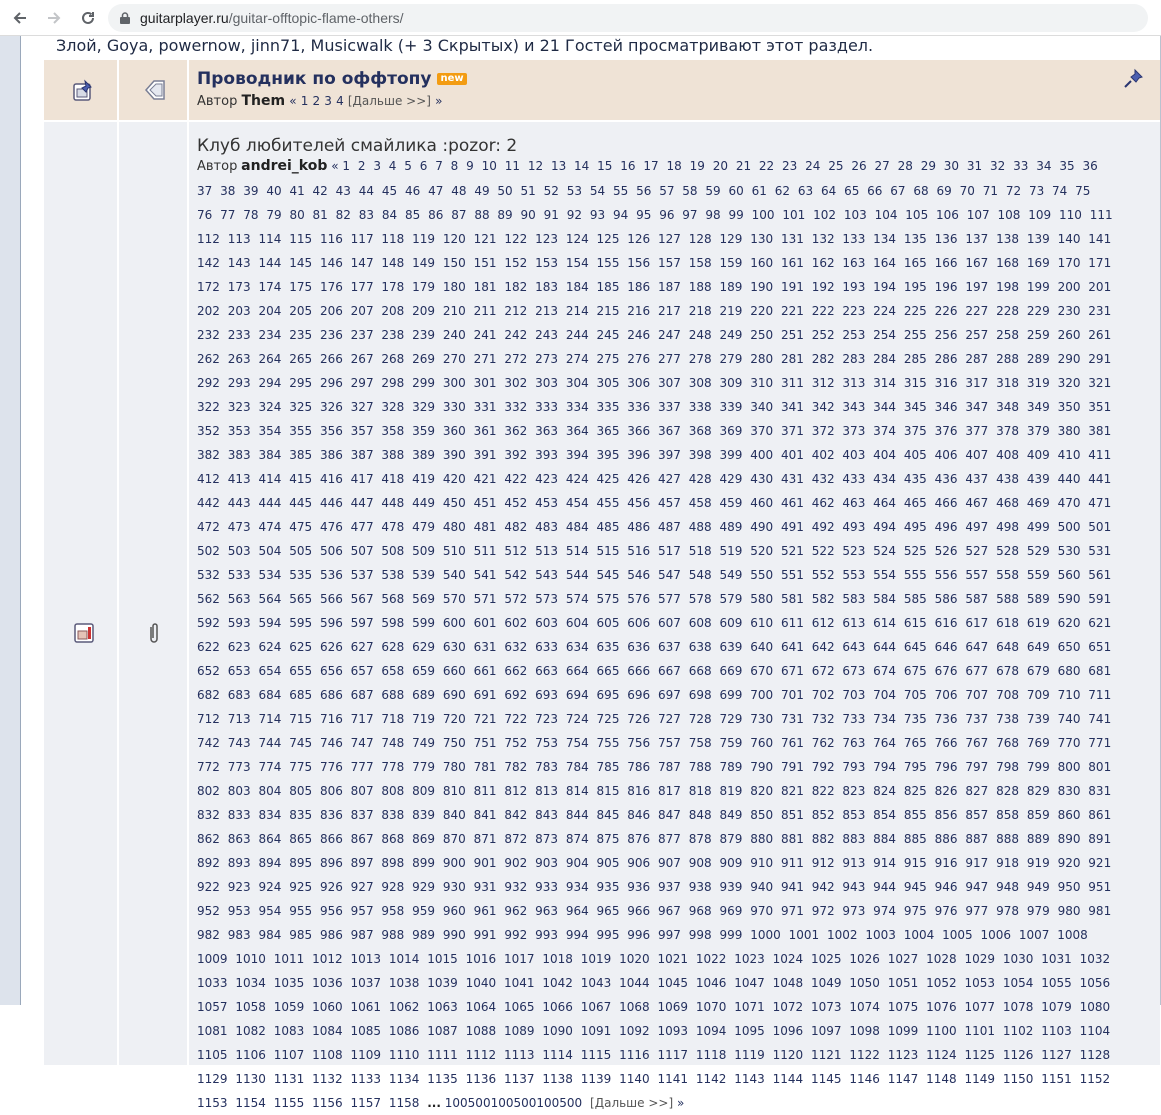 The height and width of the screenshot is (1115, 1161). I want to click on page-link: 281, so click(792, 359).